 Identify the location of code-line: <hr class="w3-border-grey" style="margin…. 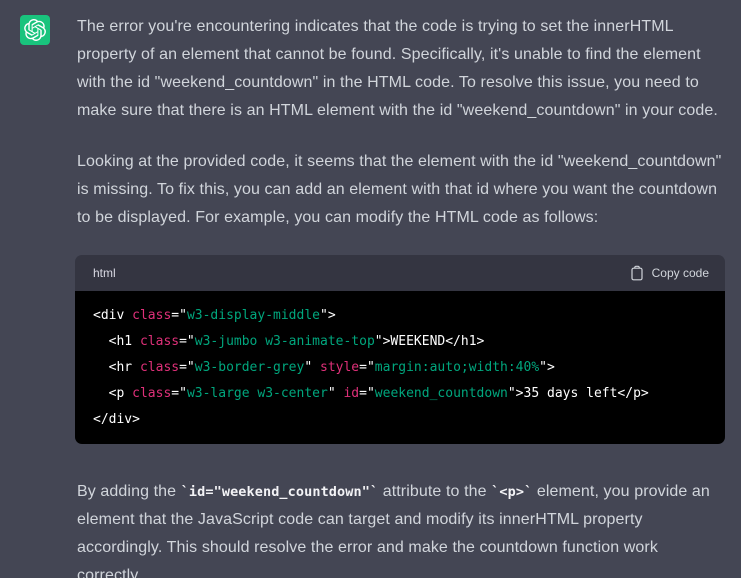
(324, 367).